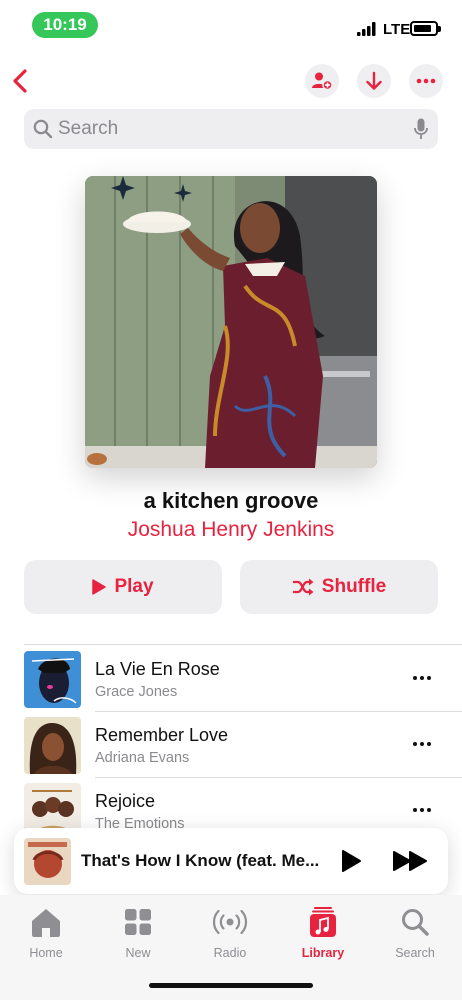 The height and width of the screenshot is (1000, 462). What do you see at coordinates (303, 587) in the screenshot?
I see `shuffle-icon` at bounding box center [303, 587].